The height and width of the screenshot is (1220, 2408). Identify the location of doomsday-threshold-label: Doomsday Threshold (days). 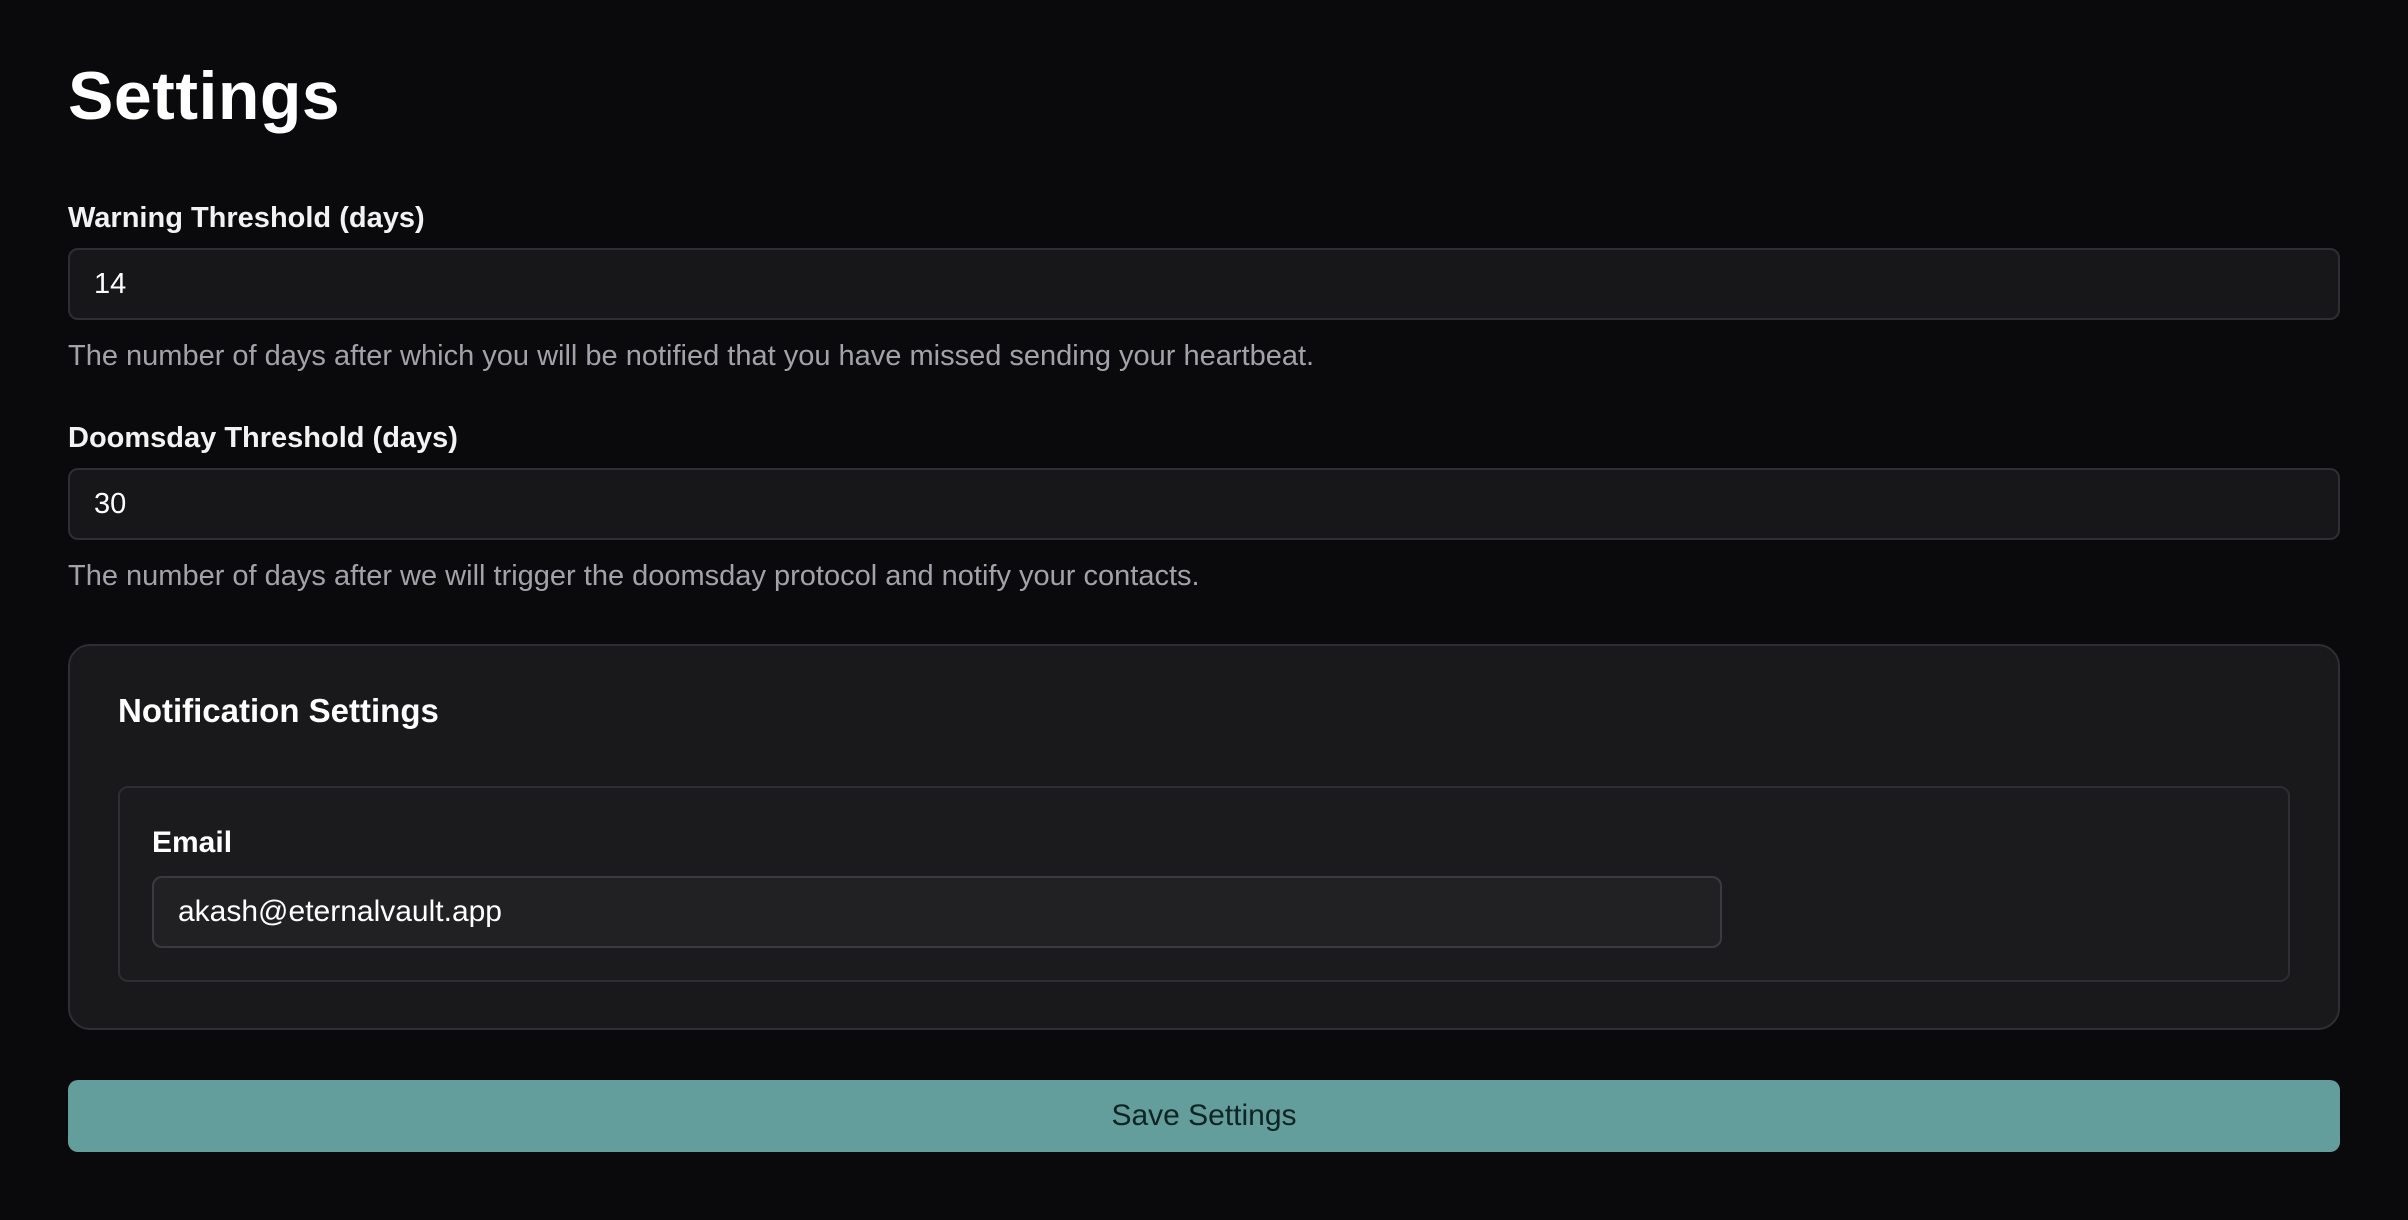
(263, 438).